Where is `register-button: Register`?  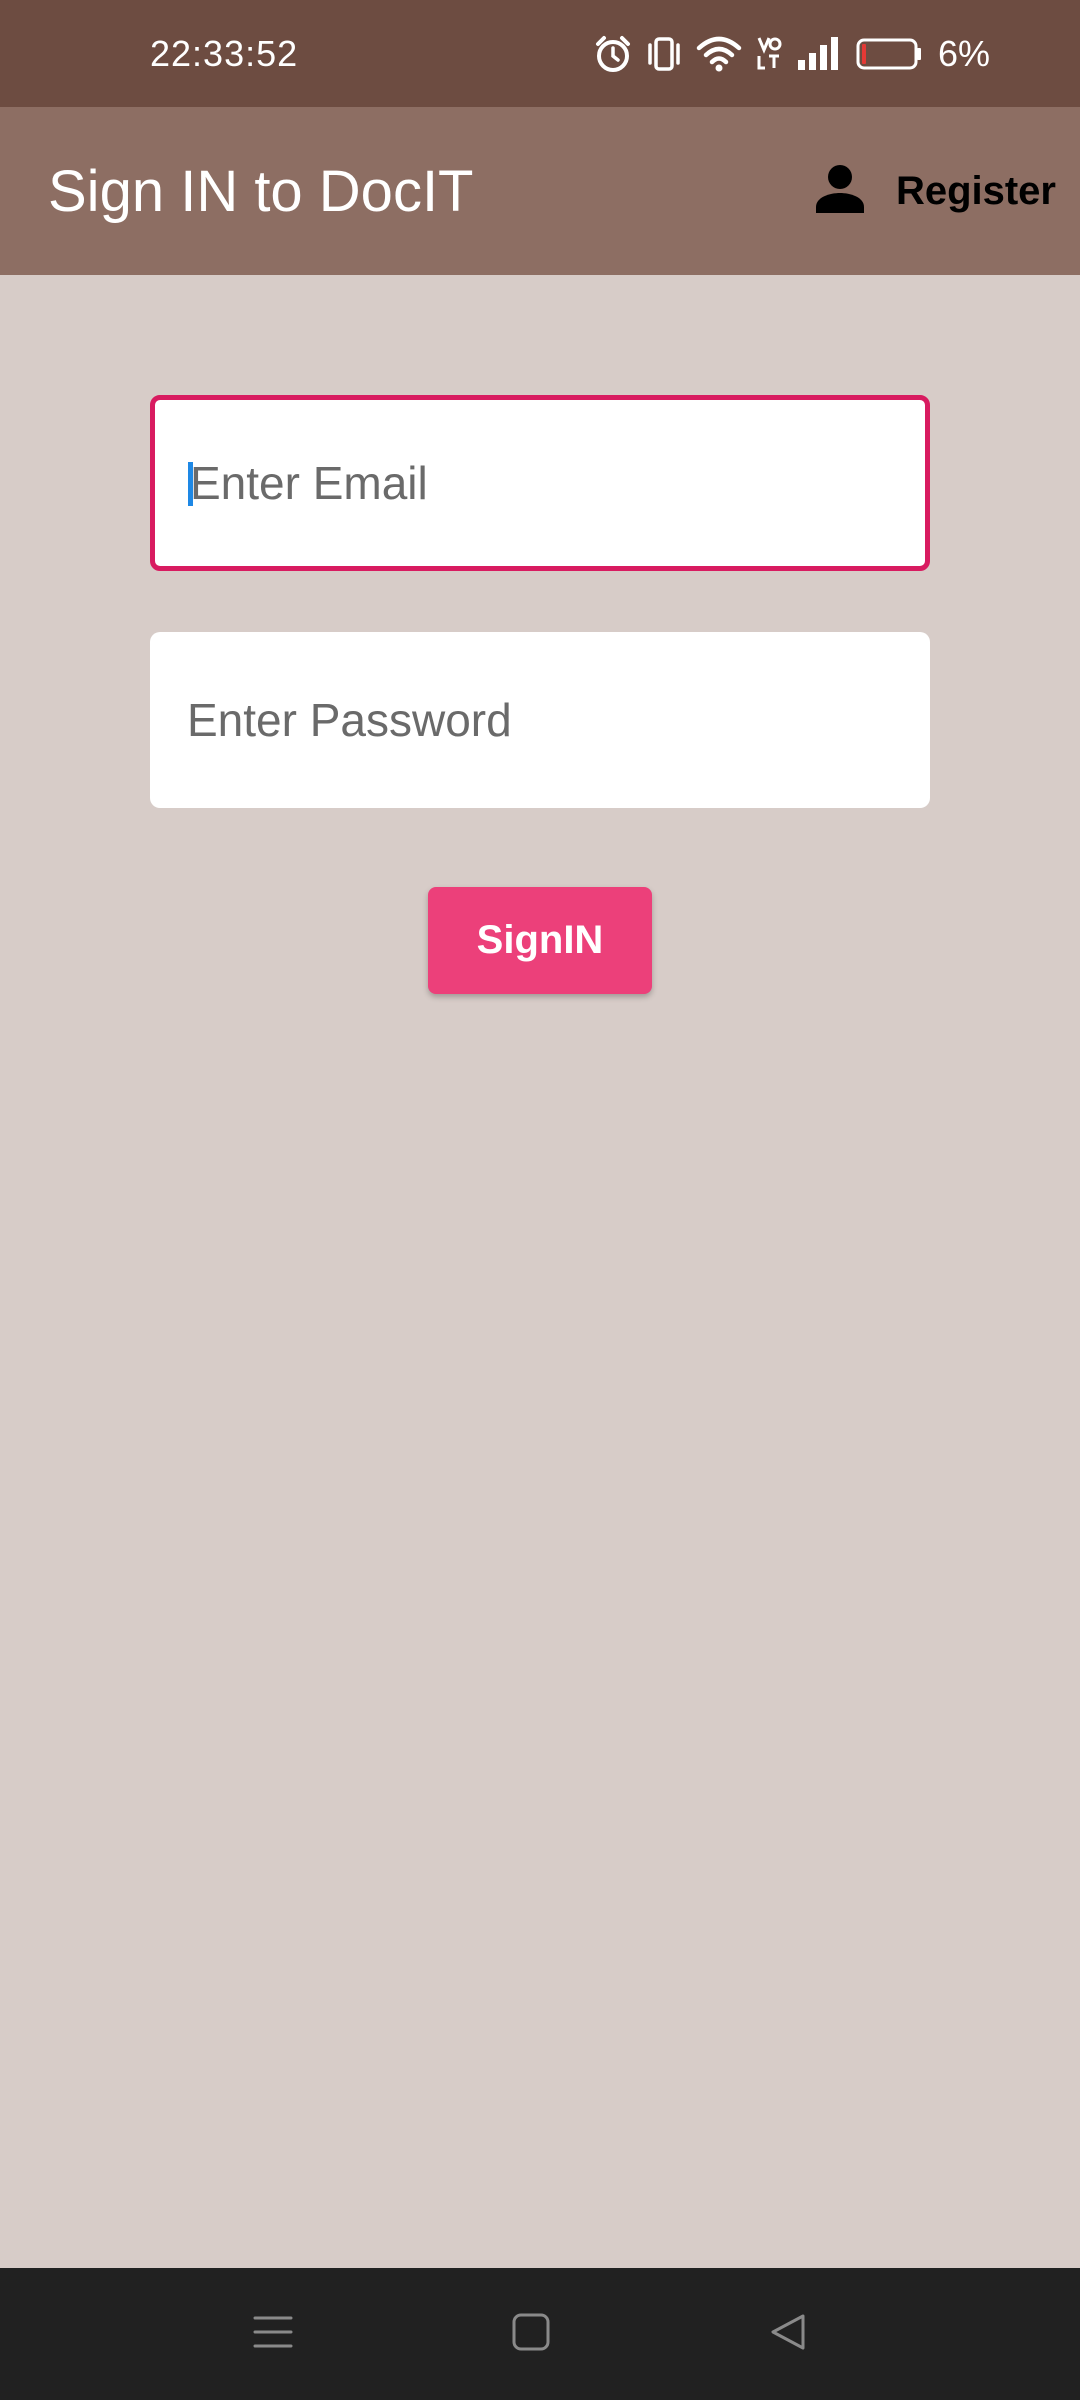
register-button: Register is located at coordinates (935, 191).